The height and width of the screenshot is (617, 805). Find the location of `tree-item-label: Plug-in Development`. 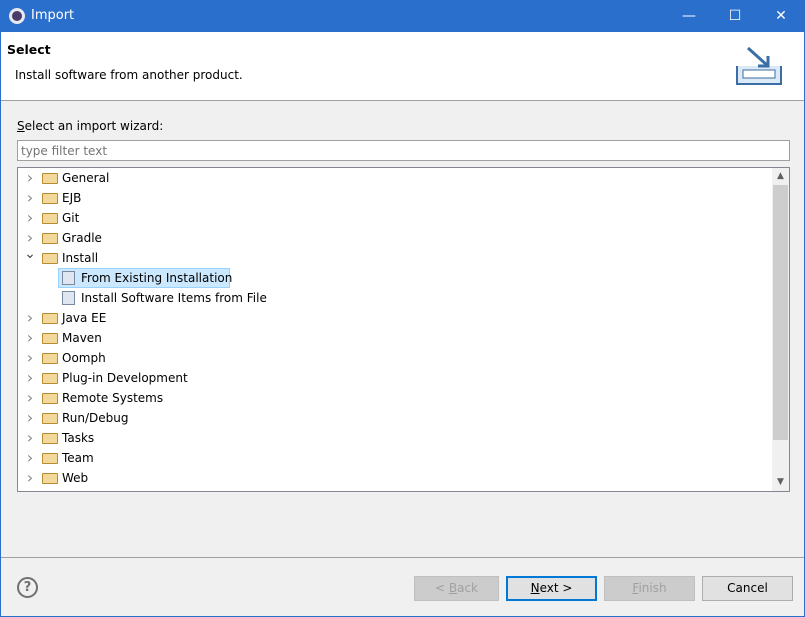

tree-item-label: Plug-in Development is located at coordinates (125, 378).